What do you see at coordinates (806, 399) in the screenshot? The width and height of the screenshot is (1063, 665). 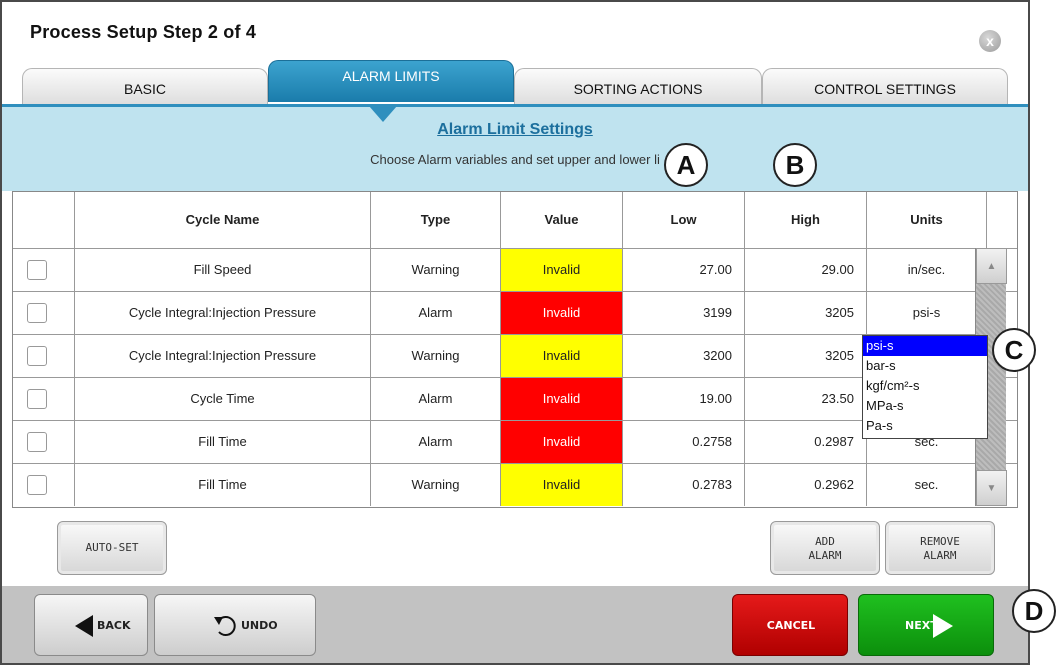 I see `high-input: 23.50` at bounding box center [806, 399].